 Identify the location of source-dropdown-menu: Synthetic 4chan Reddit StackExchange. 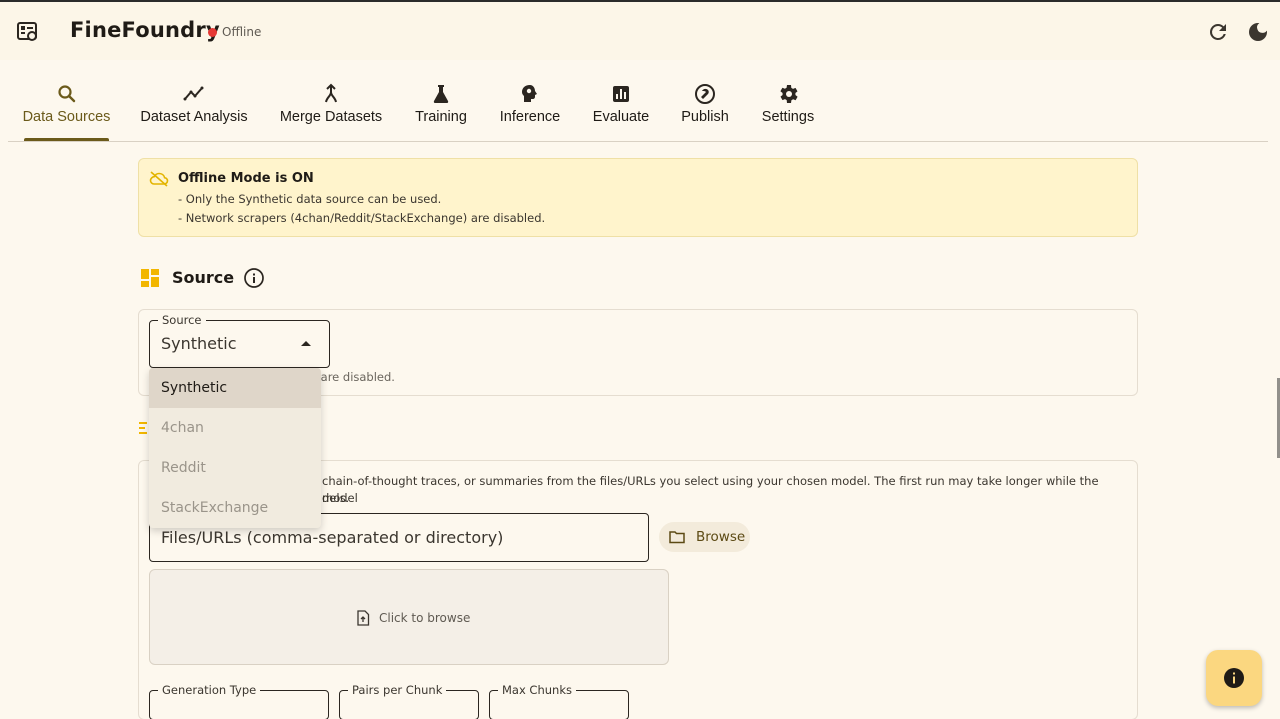
(235, 448).